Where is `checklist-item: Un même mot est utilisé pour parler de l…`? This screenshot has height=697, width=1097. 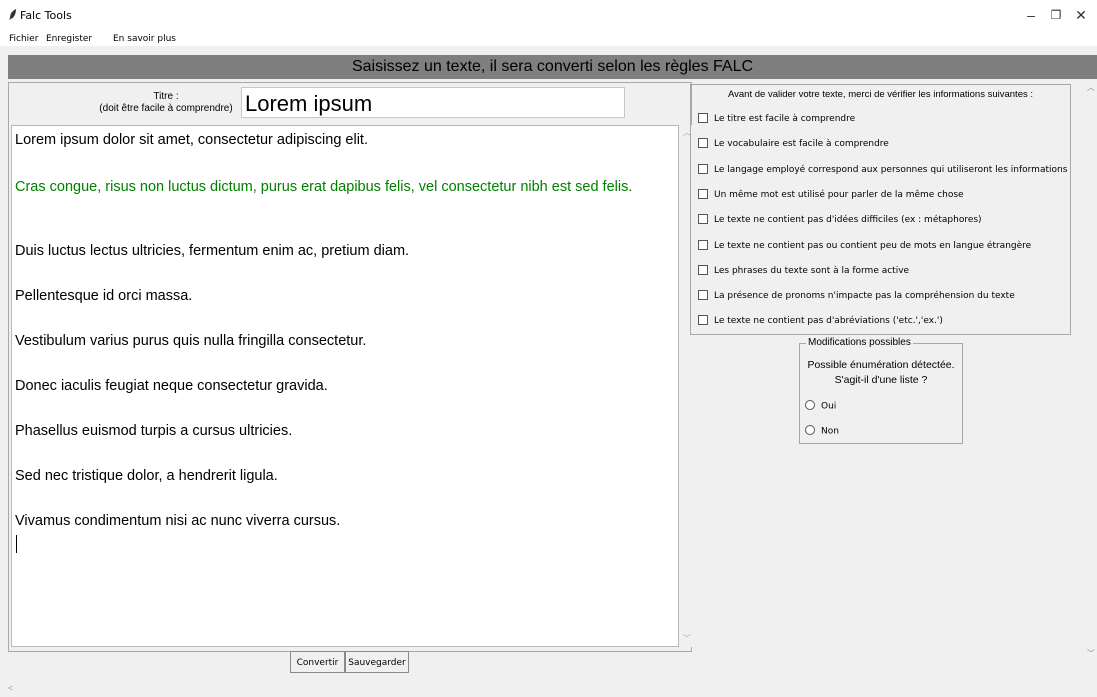
checklist-item: Un même mot est utilisé pour parler de l… is located at coordinates (831, 195).